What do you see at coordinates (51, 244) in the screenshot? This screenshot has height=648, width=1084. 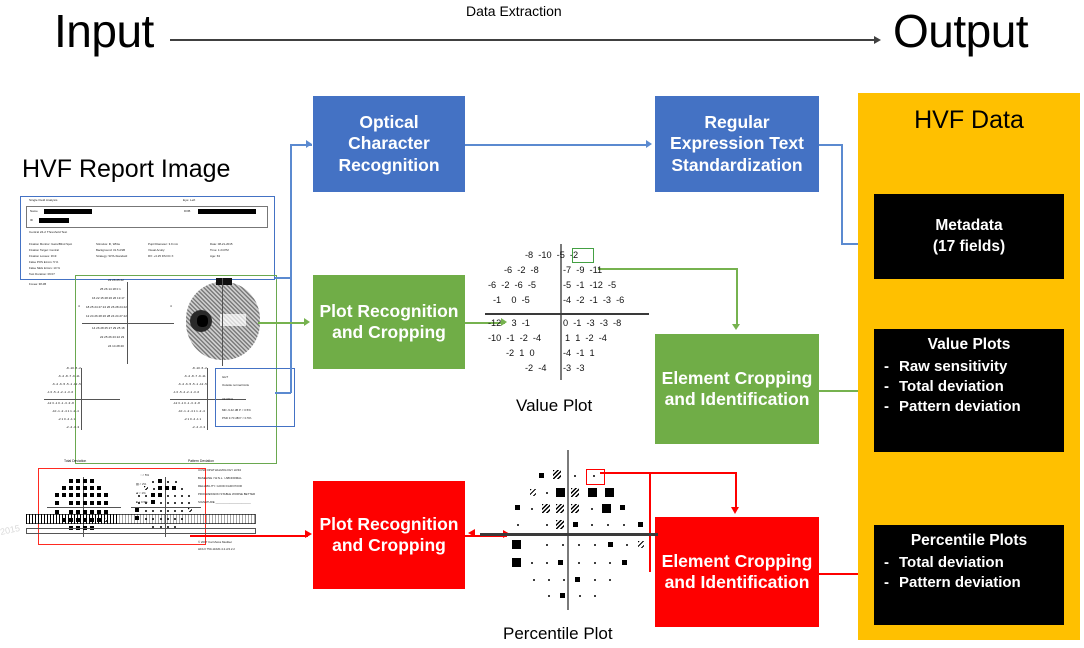 I see `report-params-col1-0: Fixation Monitor: Gaze/Blind Spot` at bounding box center [51, 244].